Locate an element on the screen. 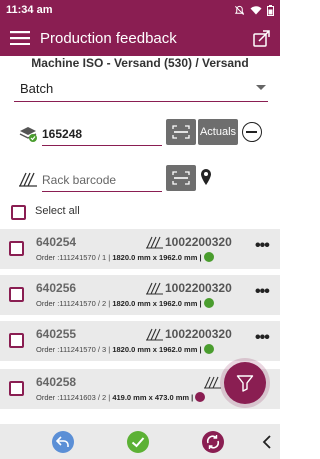 The height and width of the screenshot is (459, 320). cycle-arrows-icon is located at coordinates (213, 442).